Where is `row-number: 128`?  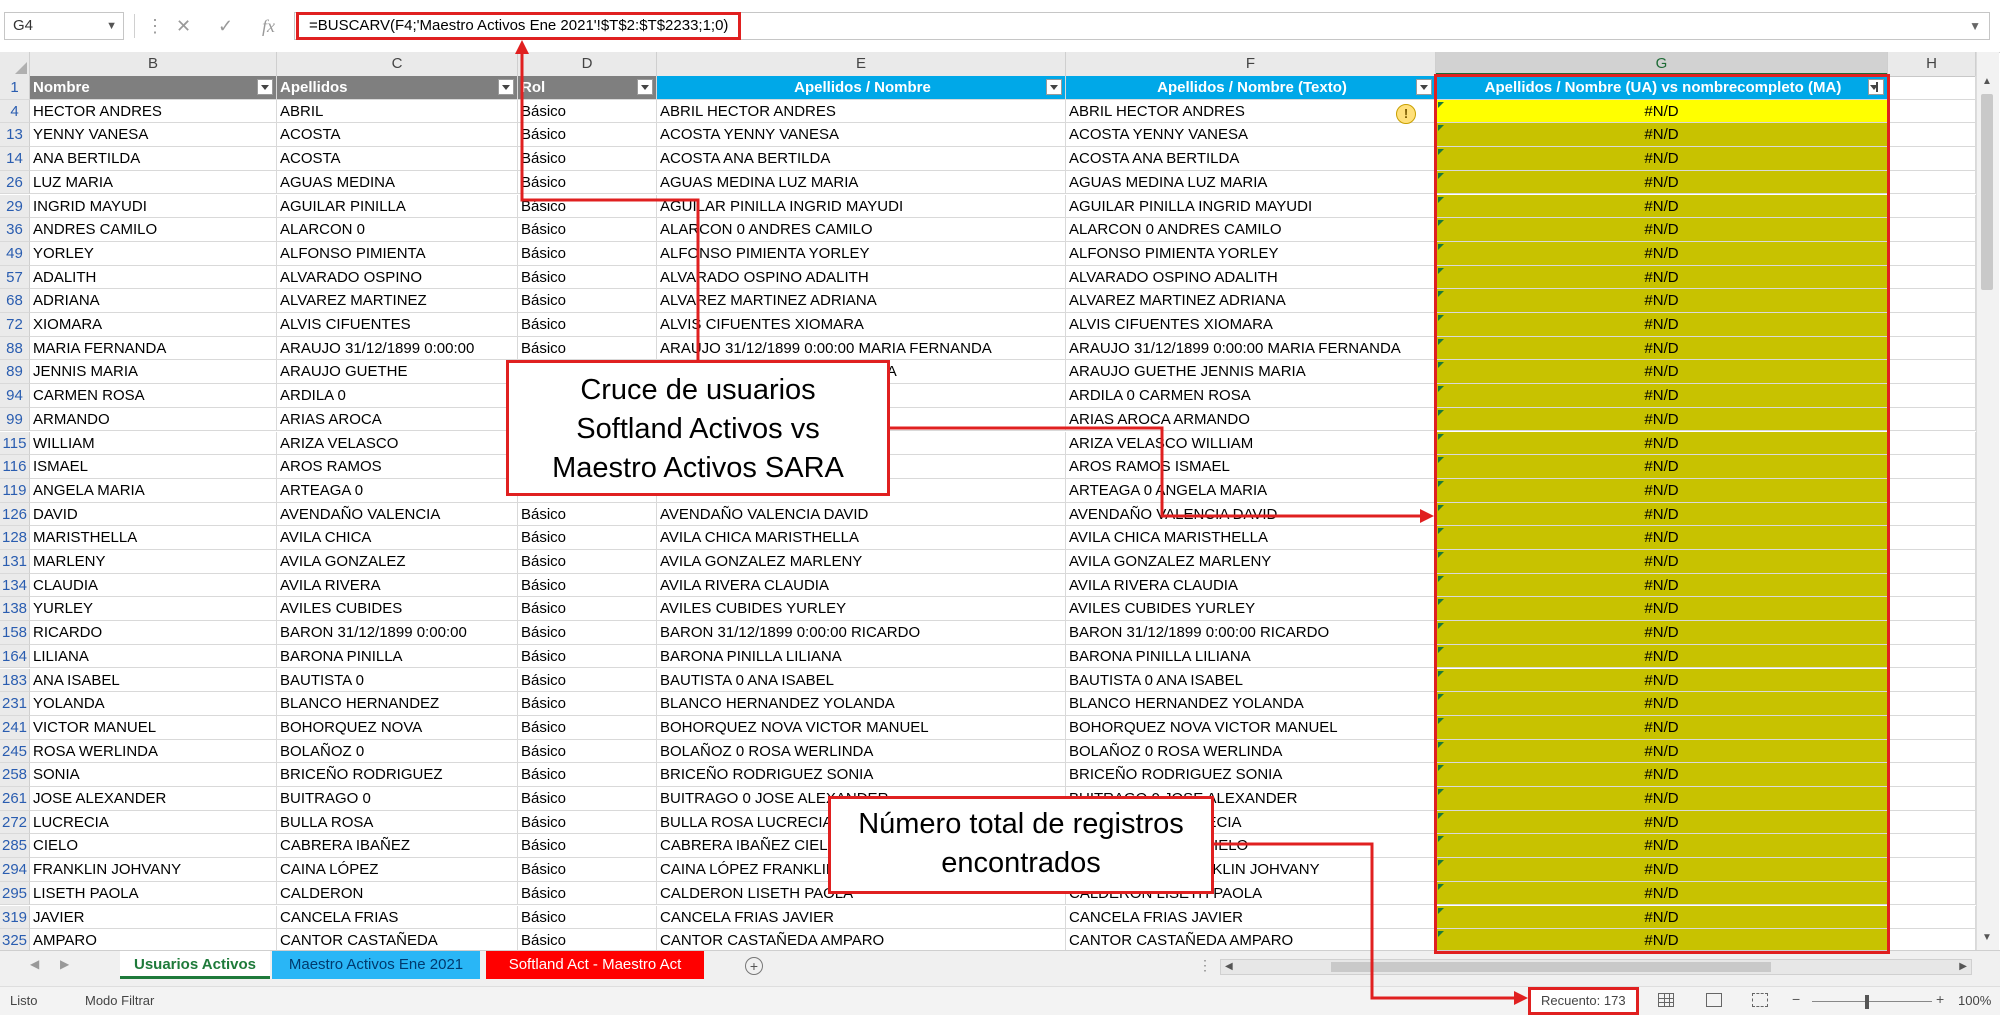
row-number: 128 is located at coordinates (15, 538).